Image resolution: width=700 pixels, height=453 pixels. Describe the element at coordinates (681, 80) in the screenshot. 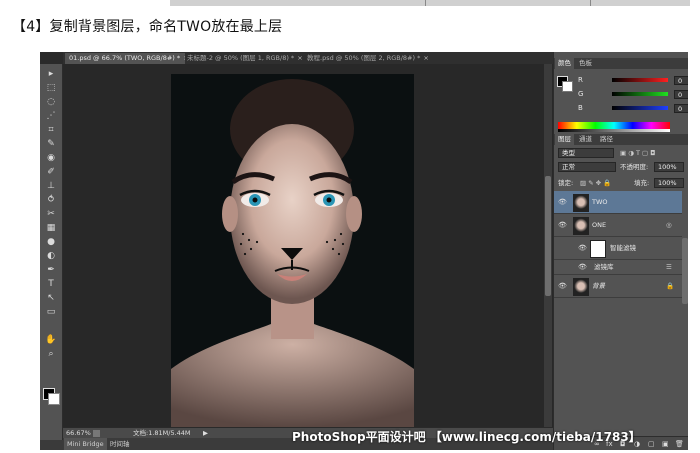

I see `red-value-field: 0` at that location.